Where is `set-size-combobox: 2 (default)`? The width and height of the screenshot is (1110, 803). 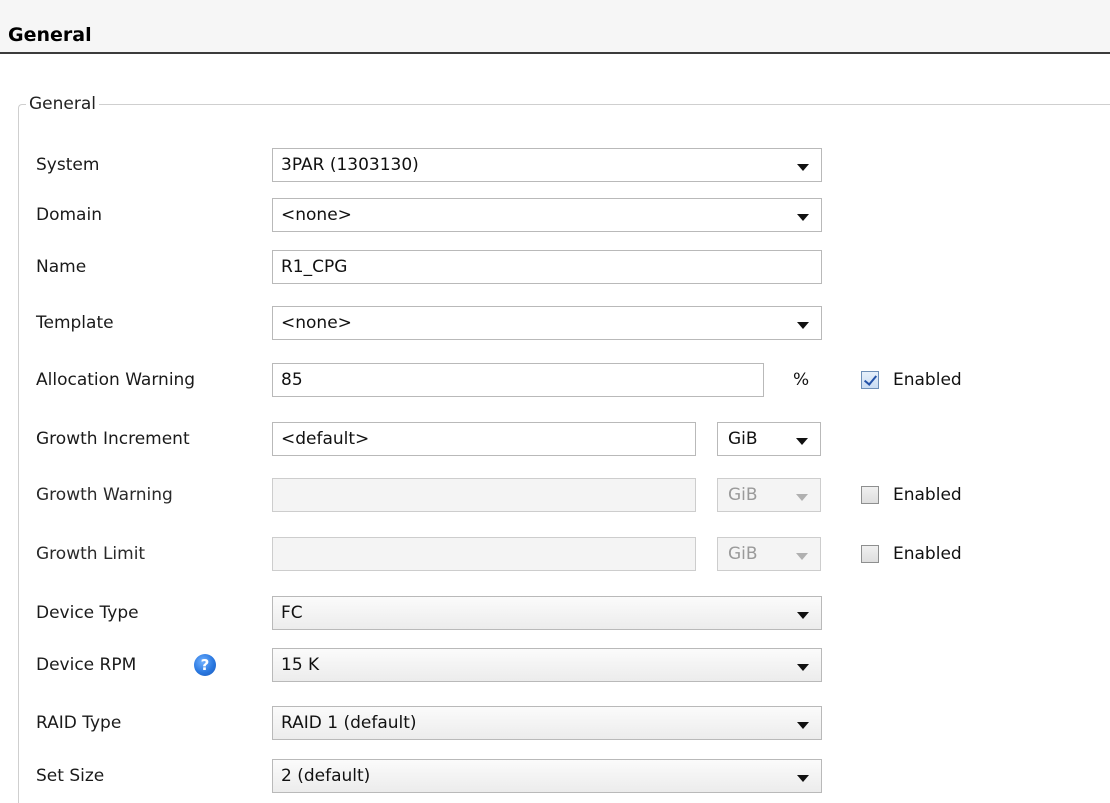
set-size-combobox: 2 (default) is located at coordinates (547, 776).